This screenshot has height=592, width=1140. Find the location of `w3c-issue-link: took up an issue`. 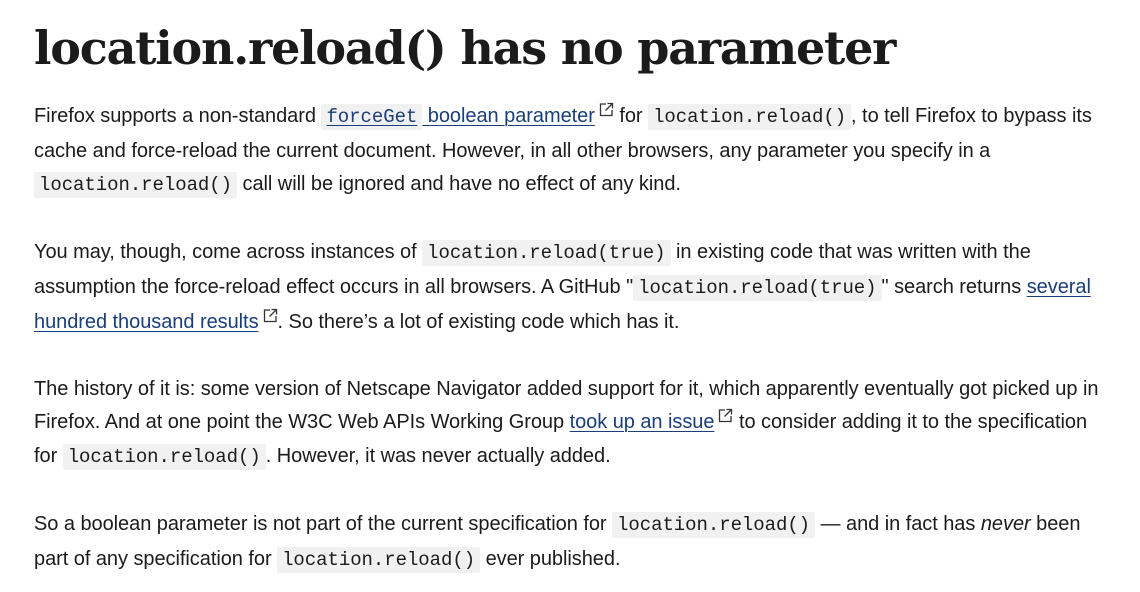

w3c-issue-link: took up an issue is located at coordinates (642, 422).